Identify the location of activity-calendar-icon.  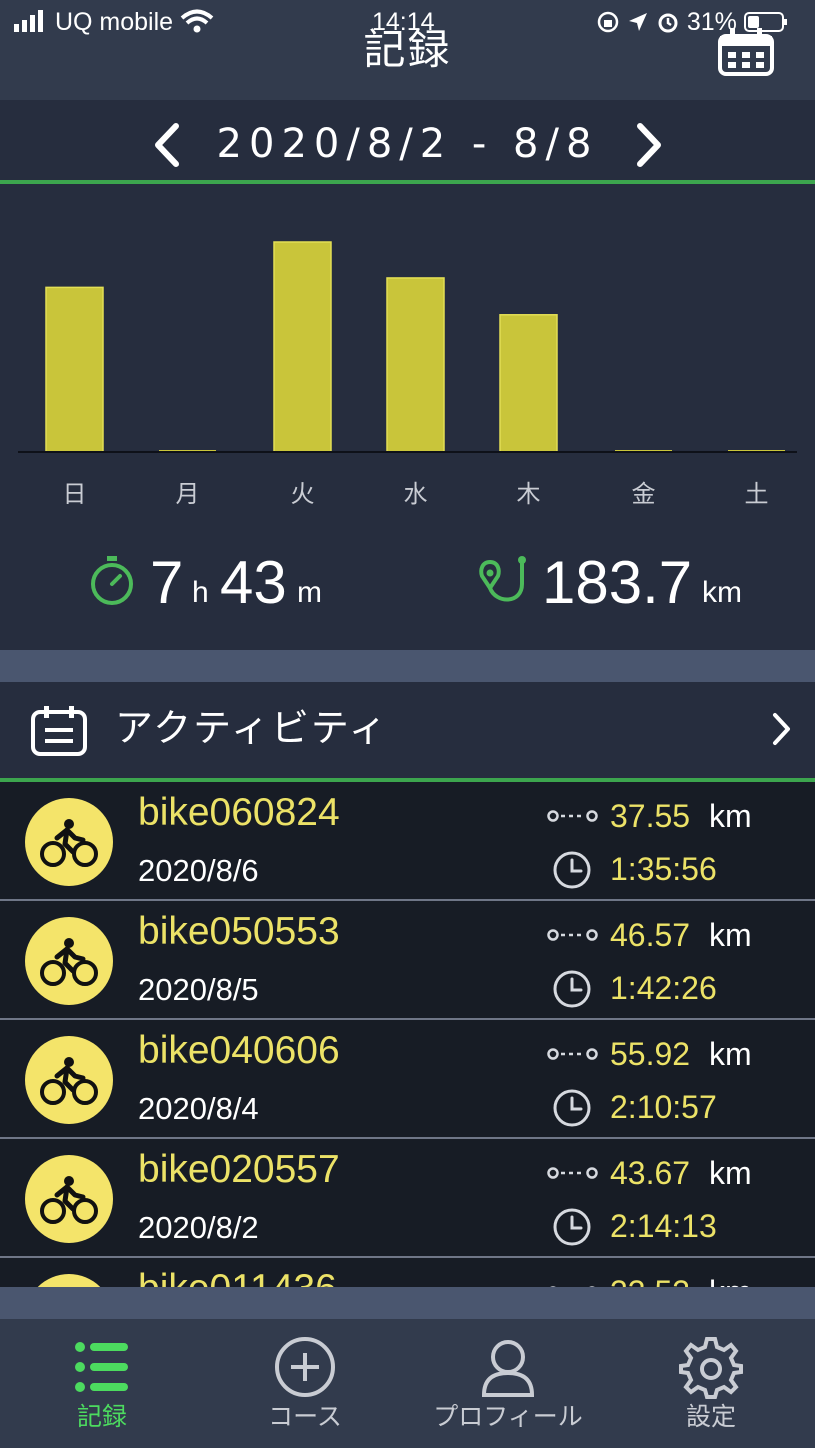
(59, 732).